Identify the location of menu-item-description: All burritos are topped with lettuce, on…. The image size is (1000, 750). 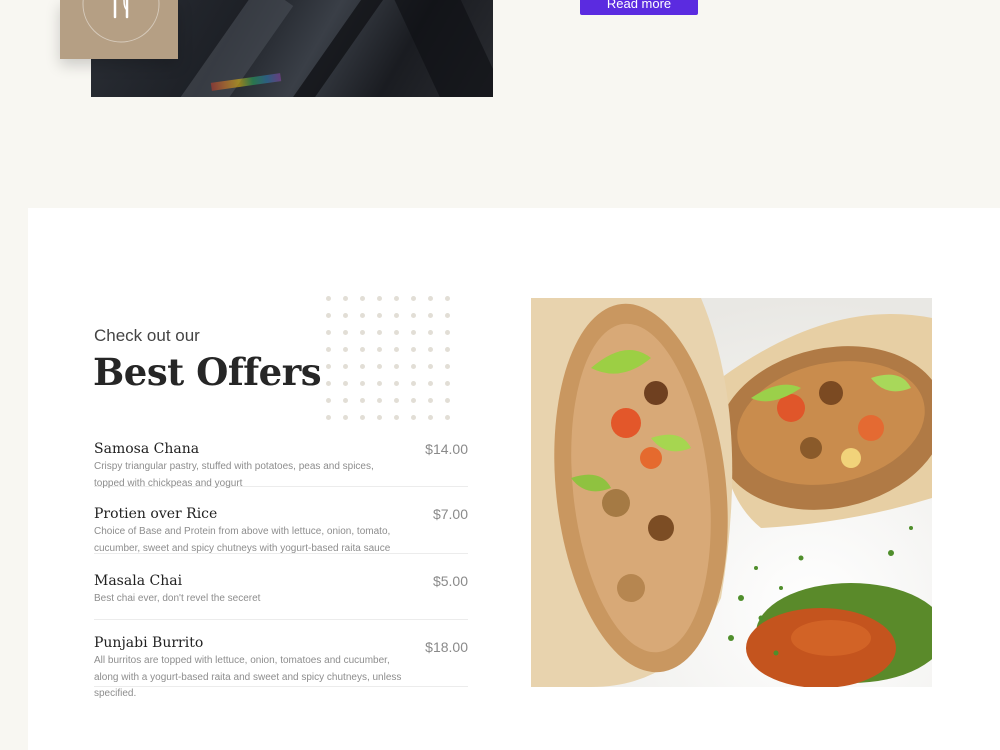
(248, 677).